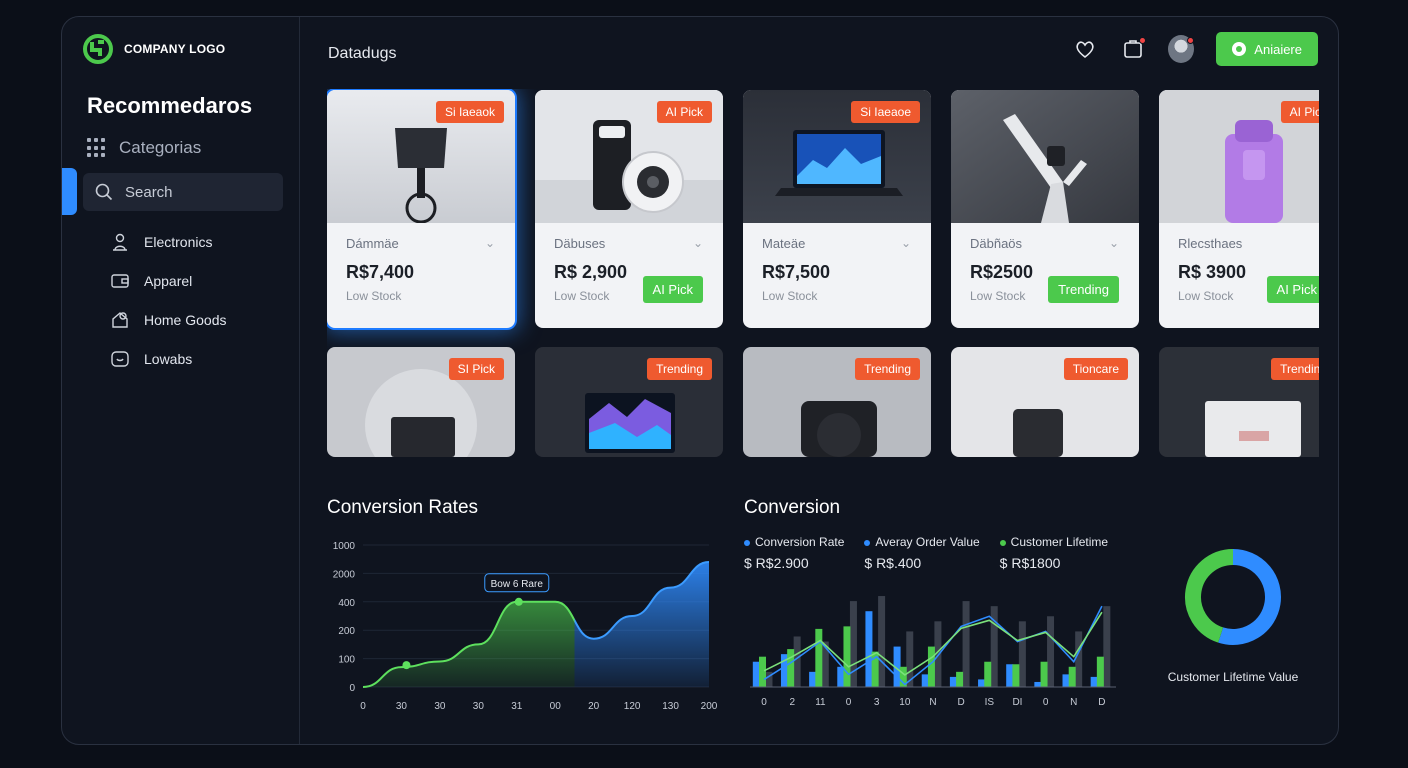 The image size is (1408, 768). Describe the element at coordinates (905, 702) in the screenshot. I see `x-tick-label: 10` at that location.